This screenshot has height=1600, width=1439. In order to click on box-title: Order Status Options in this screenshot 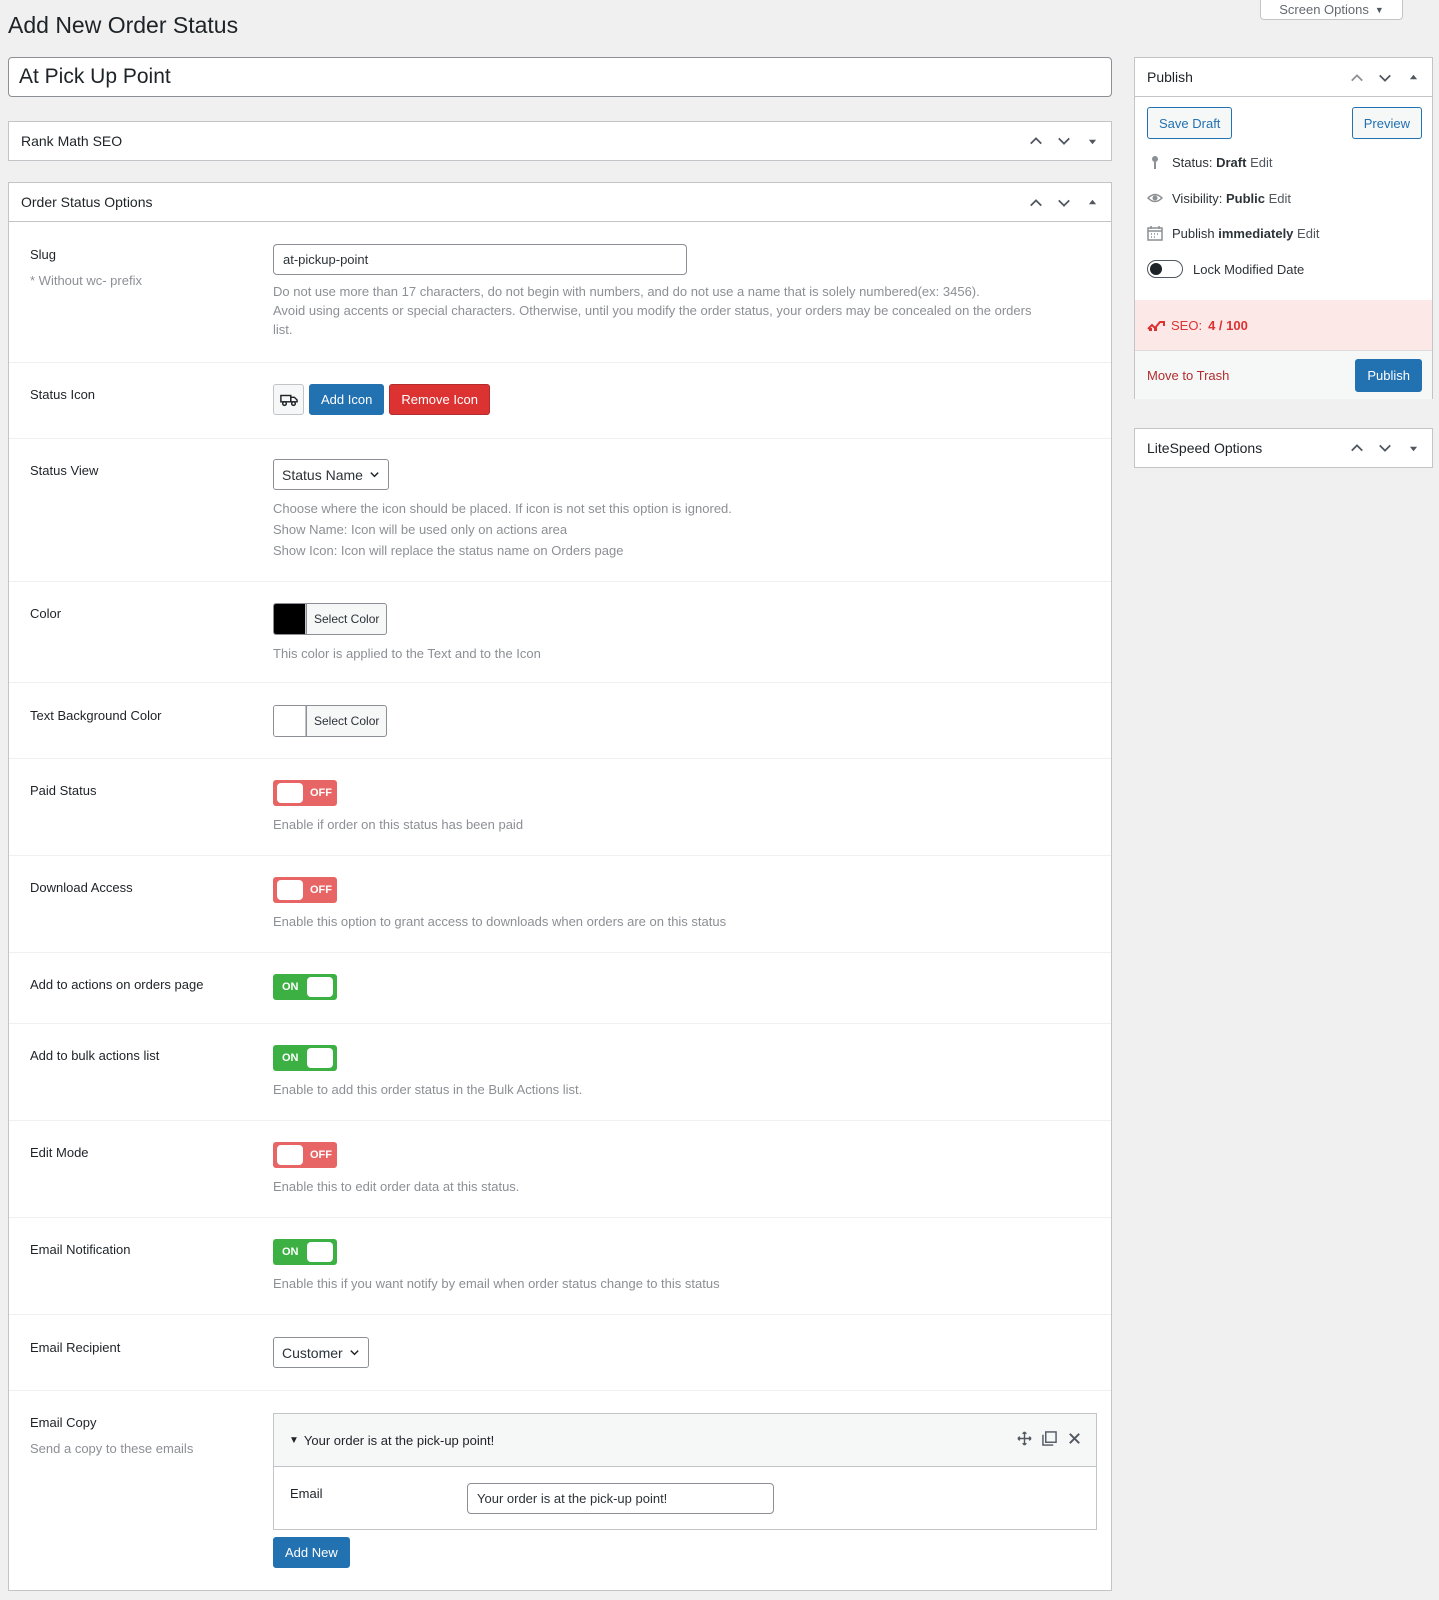, I will do `click(87, 202)`.